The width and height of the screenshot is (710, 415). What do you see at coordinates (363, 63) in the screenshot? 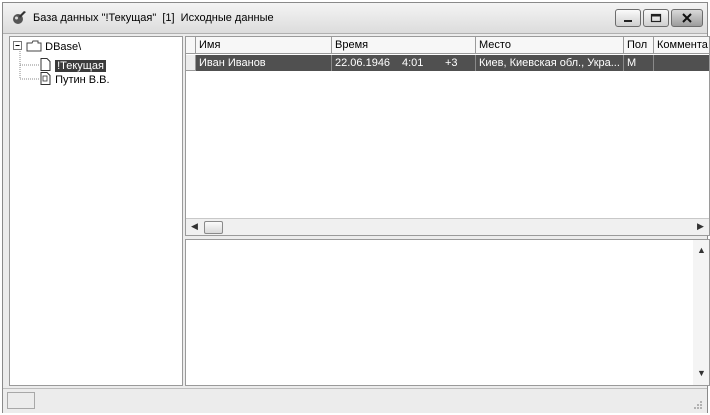
I see `cell-date: 22.06.1946` at bounding box center [363, 63].